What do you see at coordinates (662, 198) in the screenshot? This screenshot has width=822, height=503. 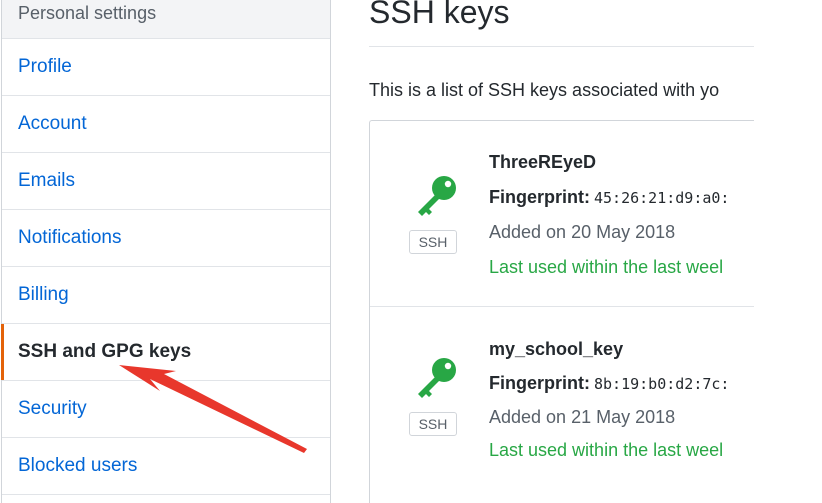 I see `fingerprint-value: 45:26:21:d9:a0:` at bounding box center [662, 198].